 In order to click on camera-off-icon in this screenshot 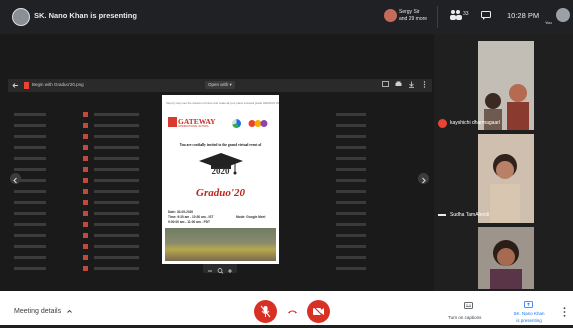, I will do `click(318, 311)`.